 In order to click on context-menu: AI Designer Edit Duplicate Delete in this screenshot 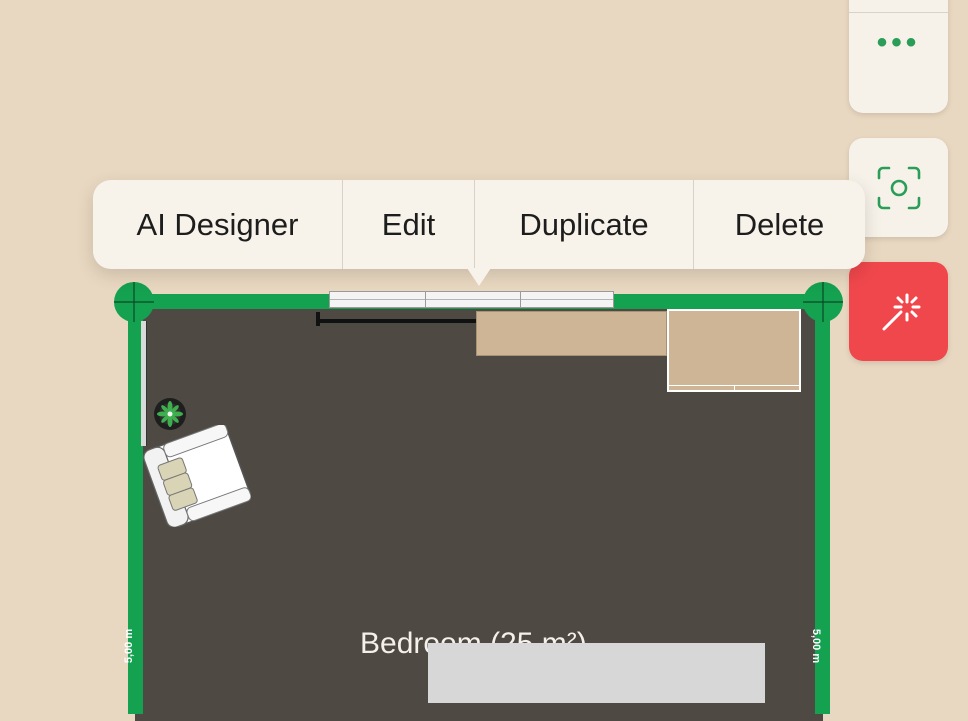, I will do `click(479, 224)`.